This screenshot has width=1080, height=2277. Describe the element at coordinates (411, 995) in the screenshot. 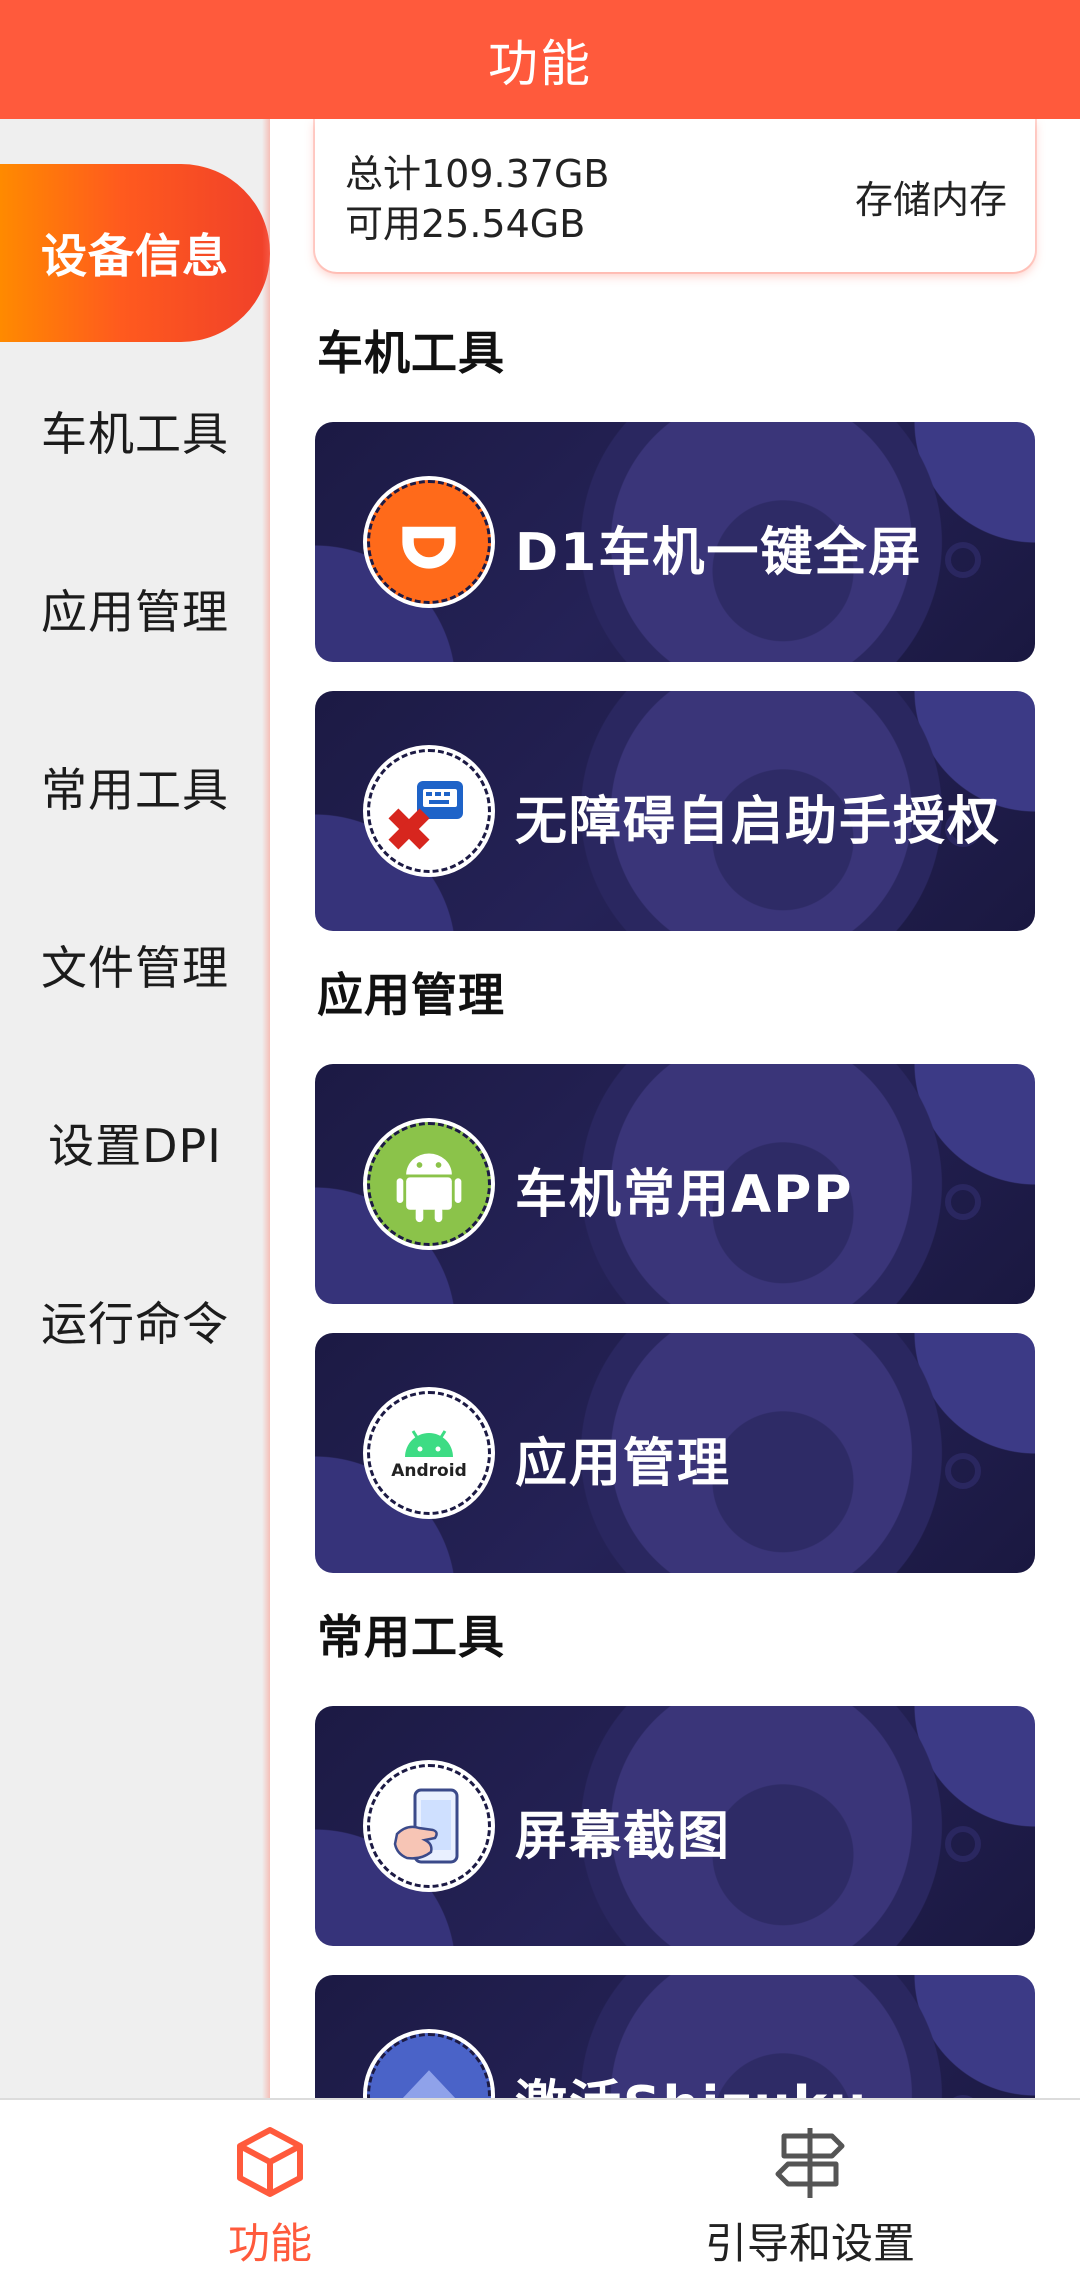

I see `section-title-app-management: 应用管理` at that location.